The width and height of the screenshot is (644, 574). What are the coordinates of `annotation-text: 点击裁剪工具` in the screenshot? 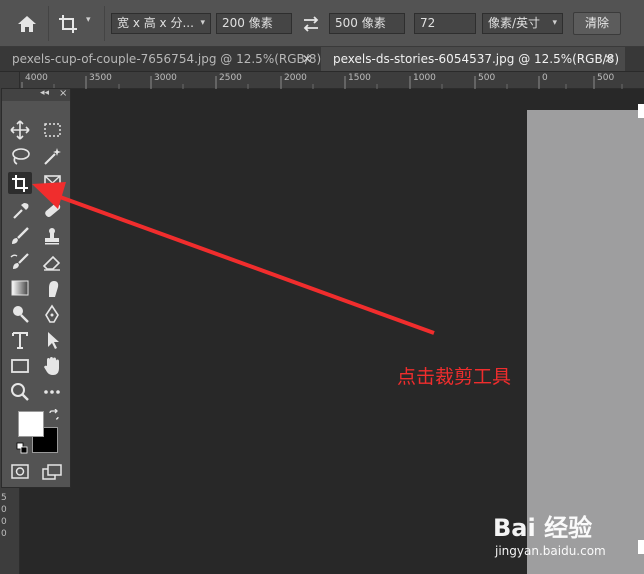 It's located at (454, 377).